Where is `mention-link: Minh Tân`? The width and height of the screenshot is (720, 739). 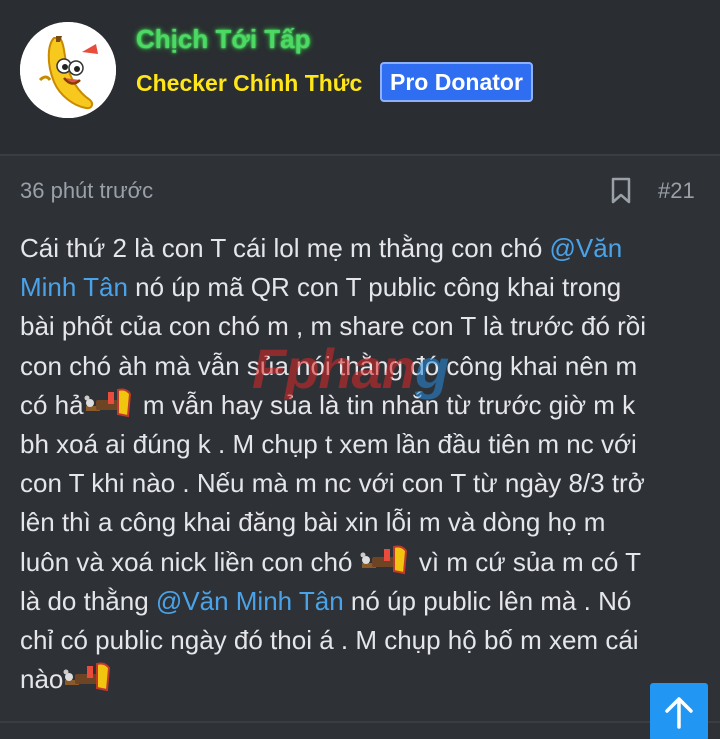
mention-link: Minh Tân is located at coordinates (74, 287).